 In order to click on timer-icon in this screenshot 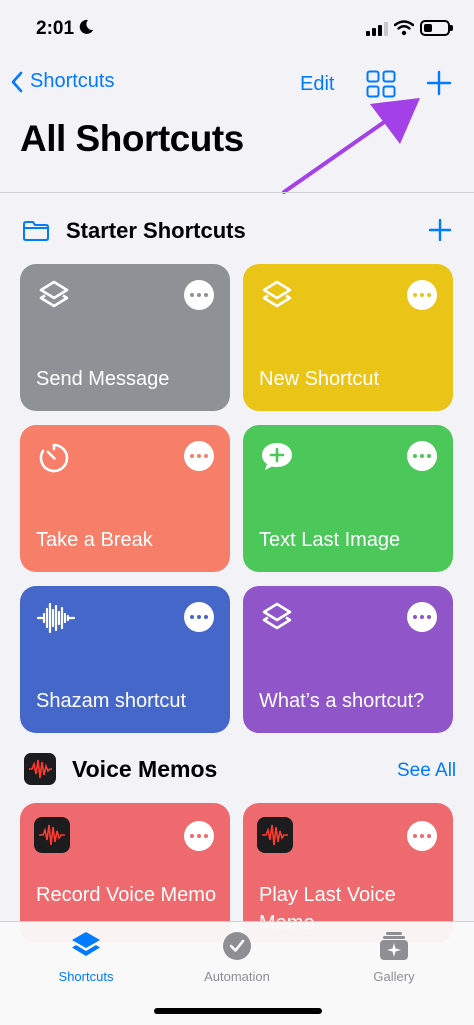, I will do `click(54, 459)`.